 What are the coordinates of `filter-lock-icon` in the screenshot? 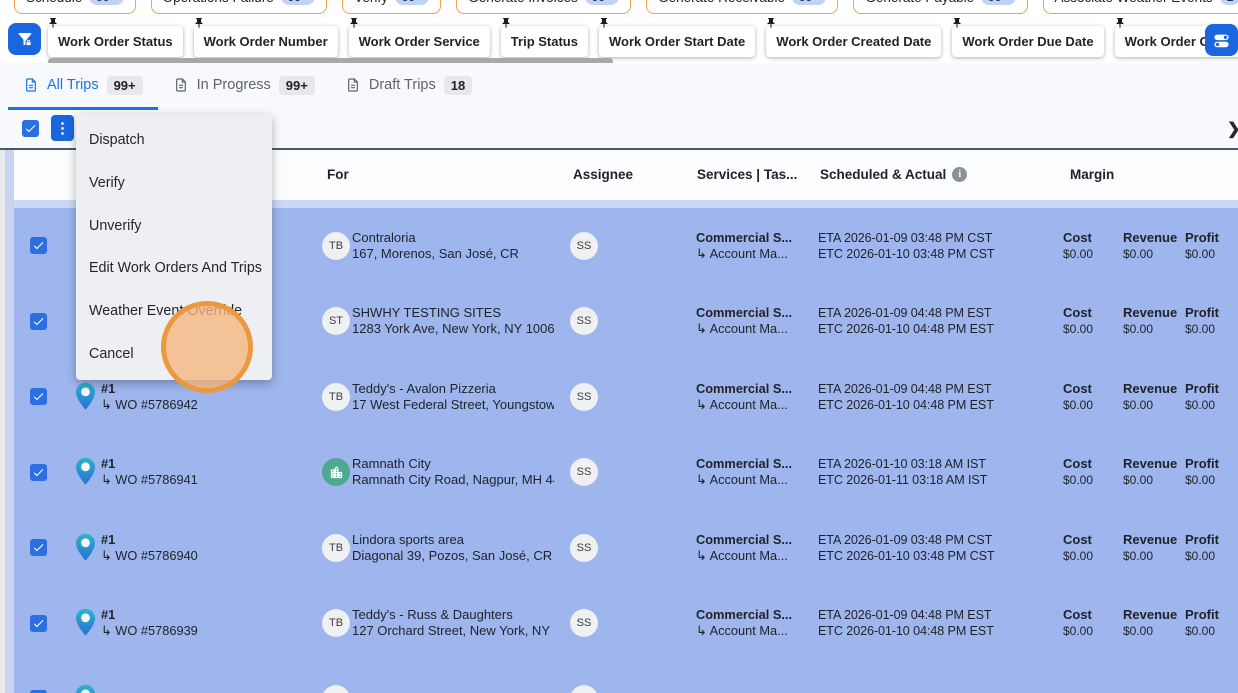 It's located at (25, 39).